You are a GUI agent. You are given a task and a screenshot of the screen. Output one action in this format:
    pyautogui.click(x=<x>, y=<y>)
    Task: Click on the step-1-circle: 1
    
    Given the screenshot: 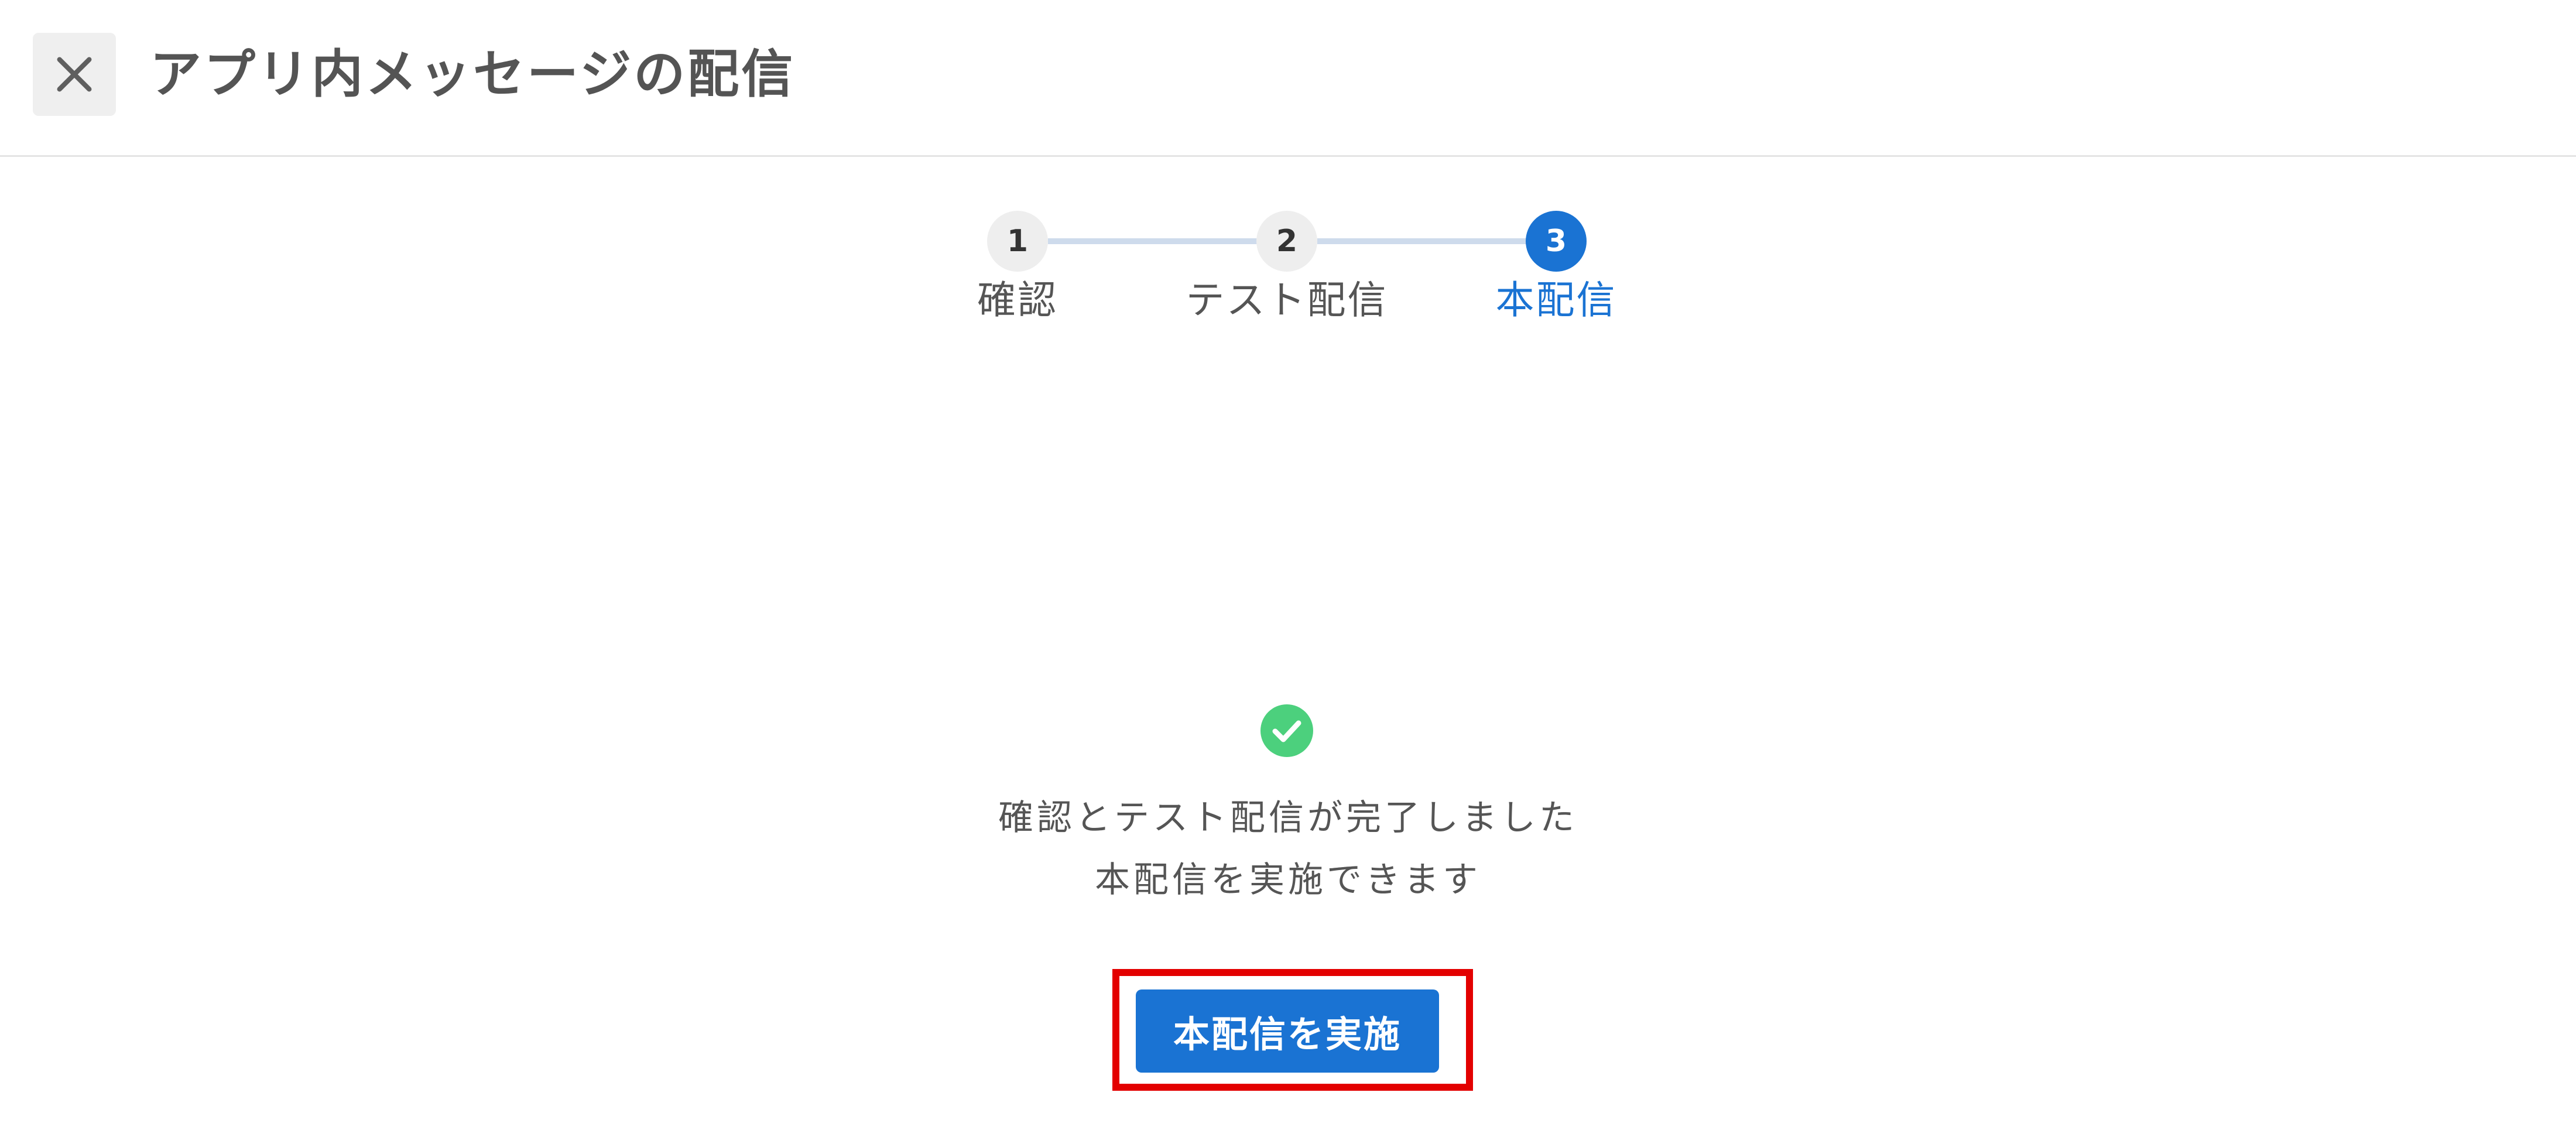 What is the action you would take?
    pyautogui.click(x=1018, y=241)
    